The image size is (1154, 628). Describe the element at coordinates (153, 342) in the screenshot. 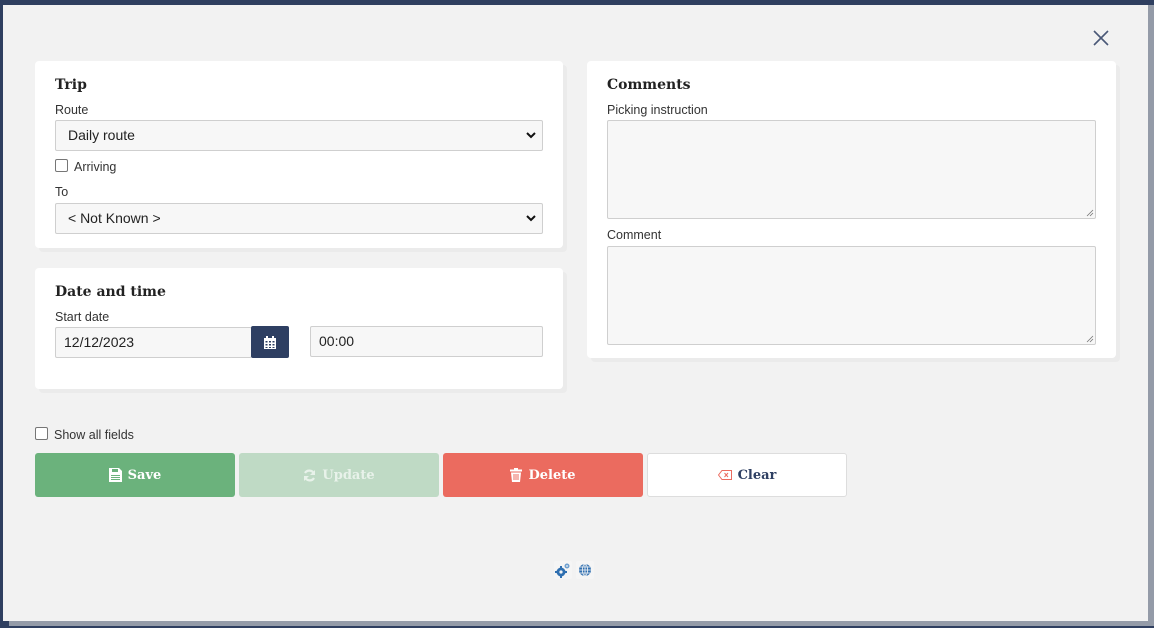

I see `start-date-input: 12/12/2023` at that location.